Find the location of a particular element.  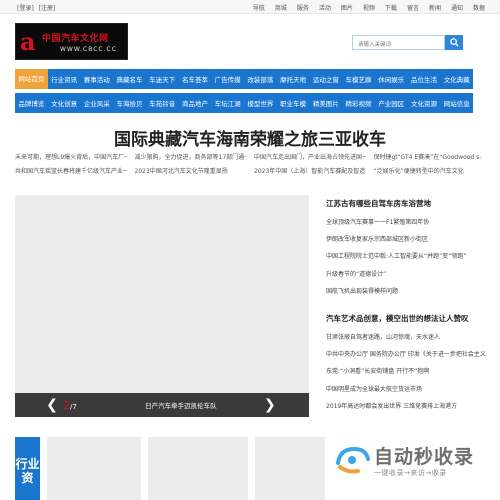

top-link: 导航 is located at coordinates (259, 7).